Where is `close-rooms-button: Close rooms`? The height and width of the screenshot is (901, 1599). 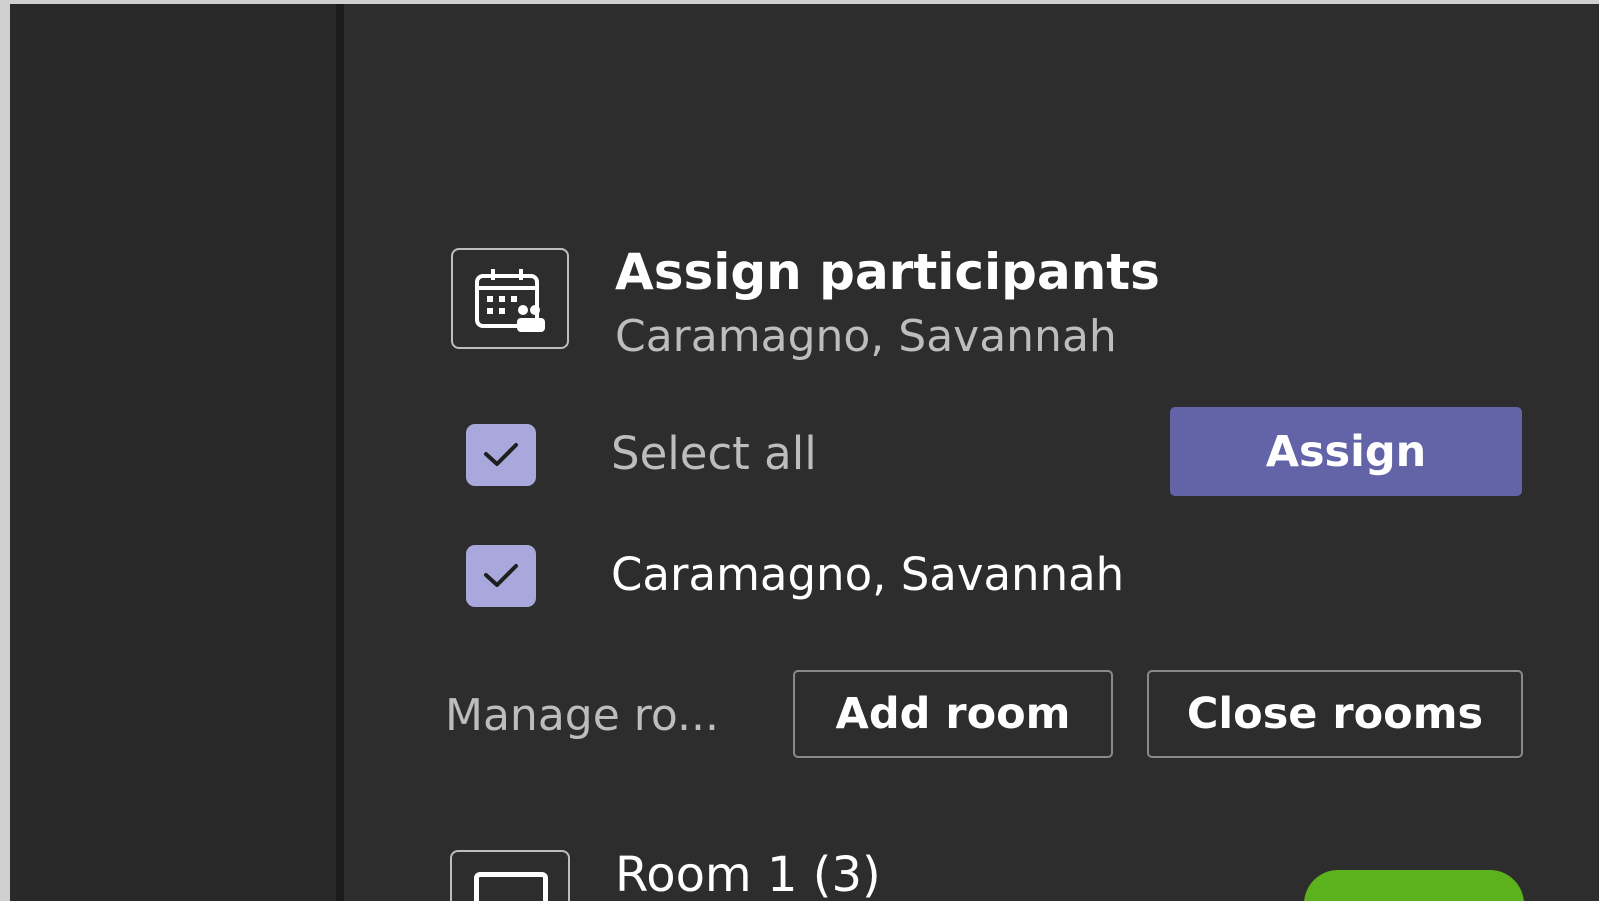 close-rooms-button: Close rooms is located at coordinates (1335, 714).